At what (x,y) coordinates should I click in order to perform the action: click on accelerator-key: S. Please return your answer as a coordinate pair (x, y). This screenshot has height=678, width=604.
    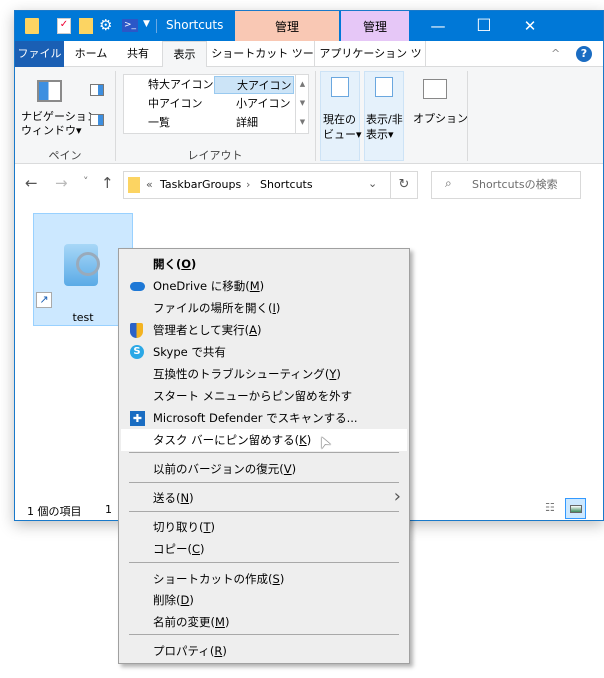
    Looking at the image, I should click on (276, 579).